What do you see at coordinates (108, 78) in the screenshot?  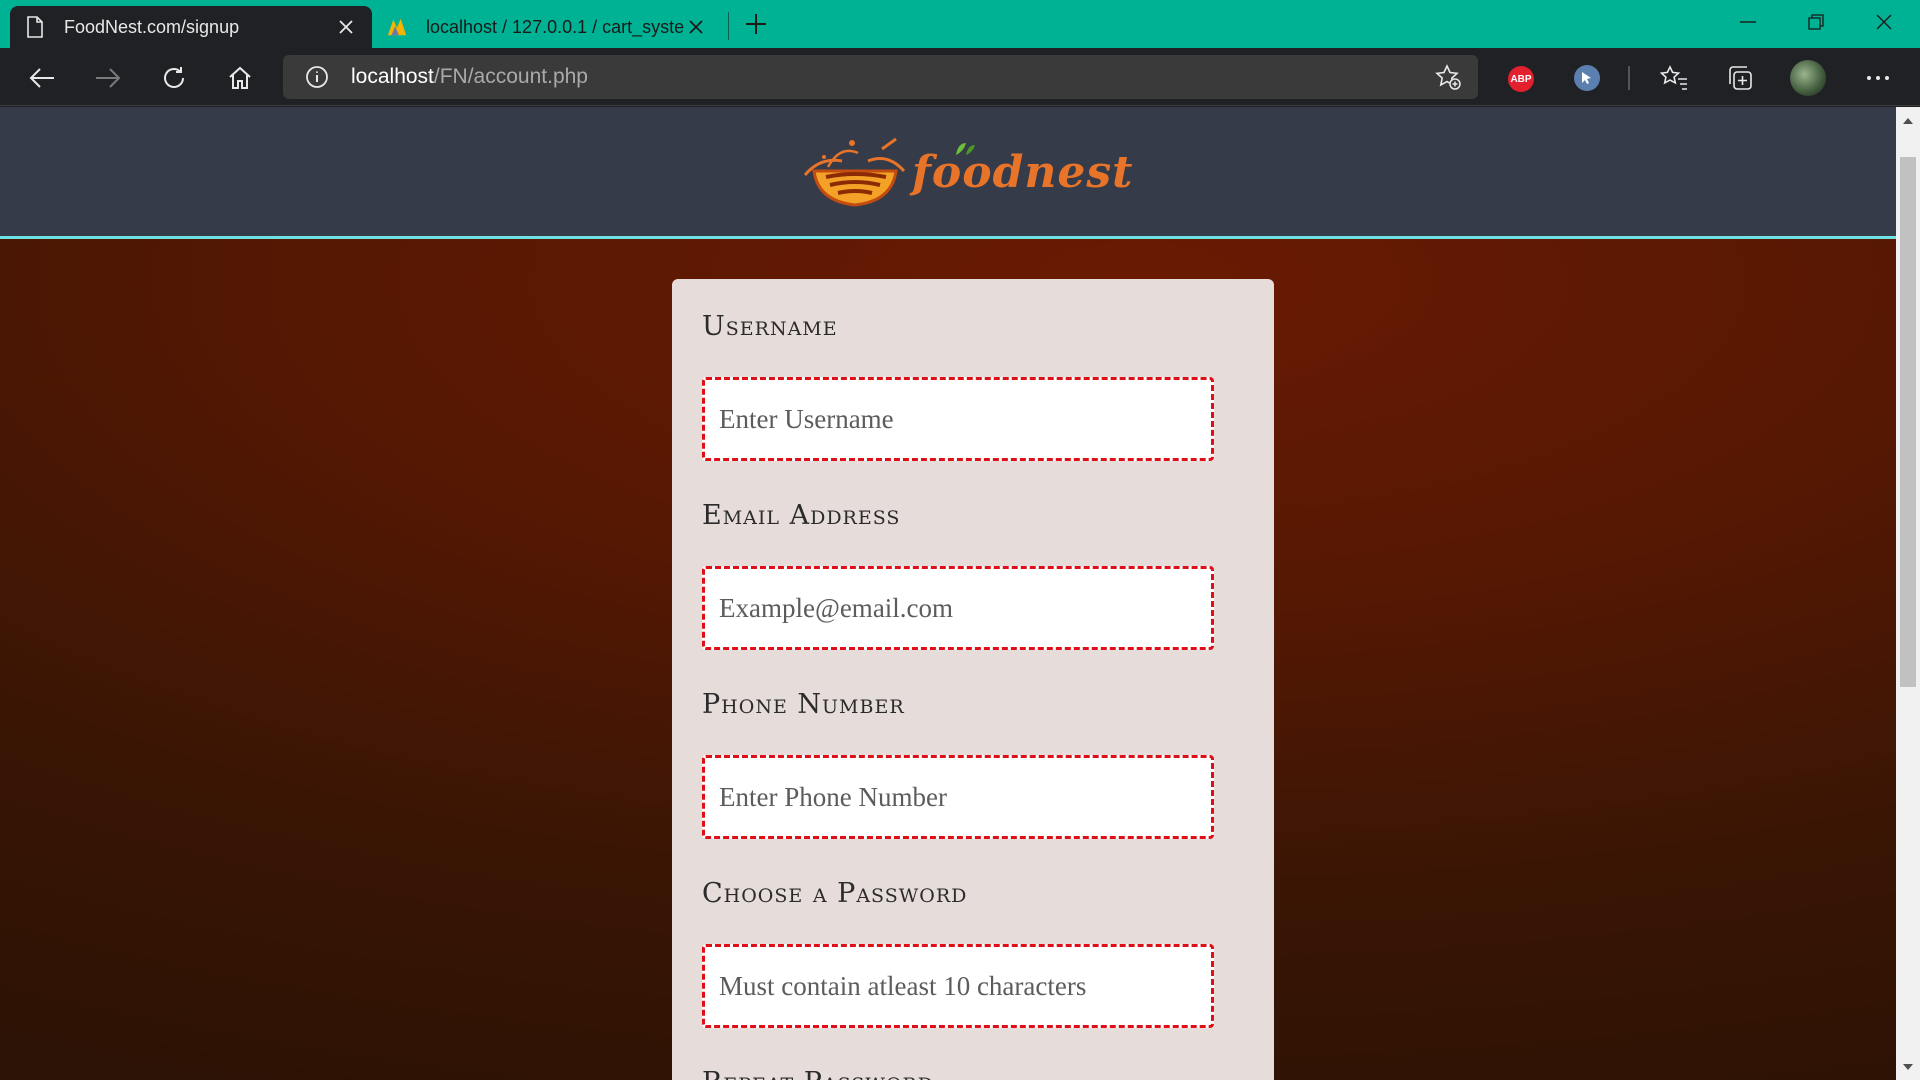 I see `forward-icon` at bounding box center [108, 78].